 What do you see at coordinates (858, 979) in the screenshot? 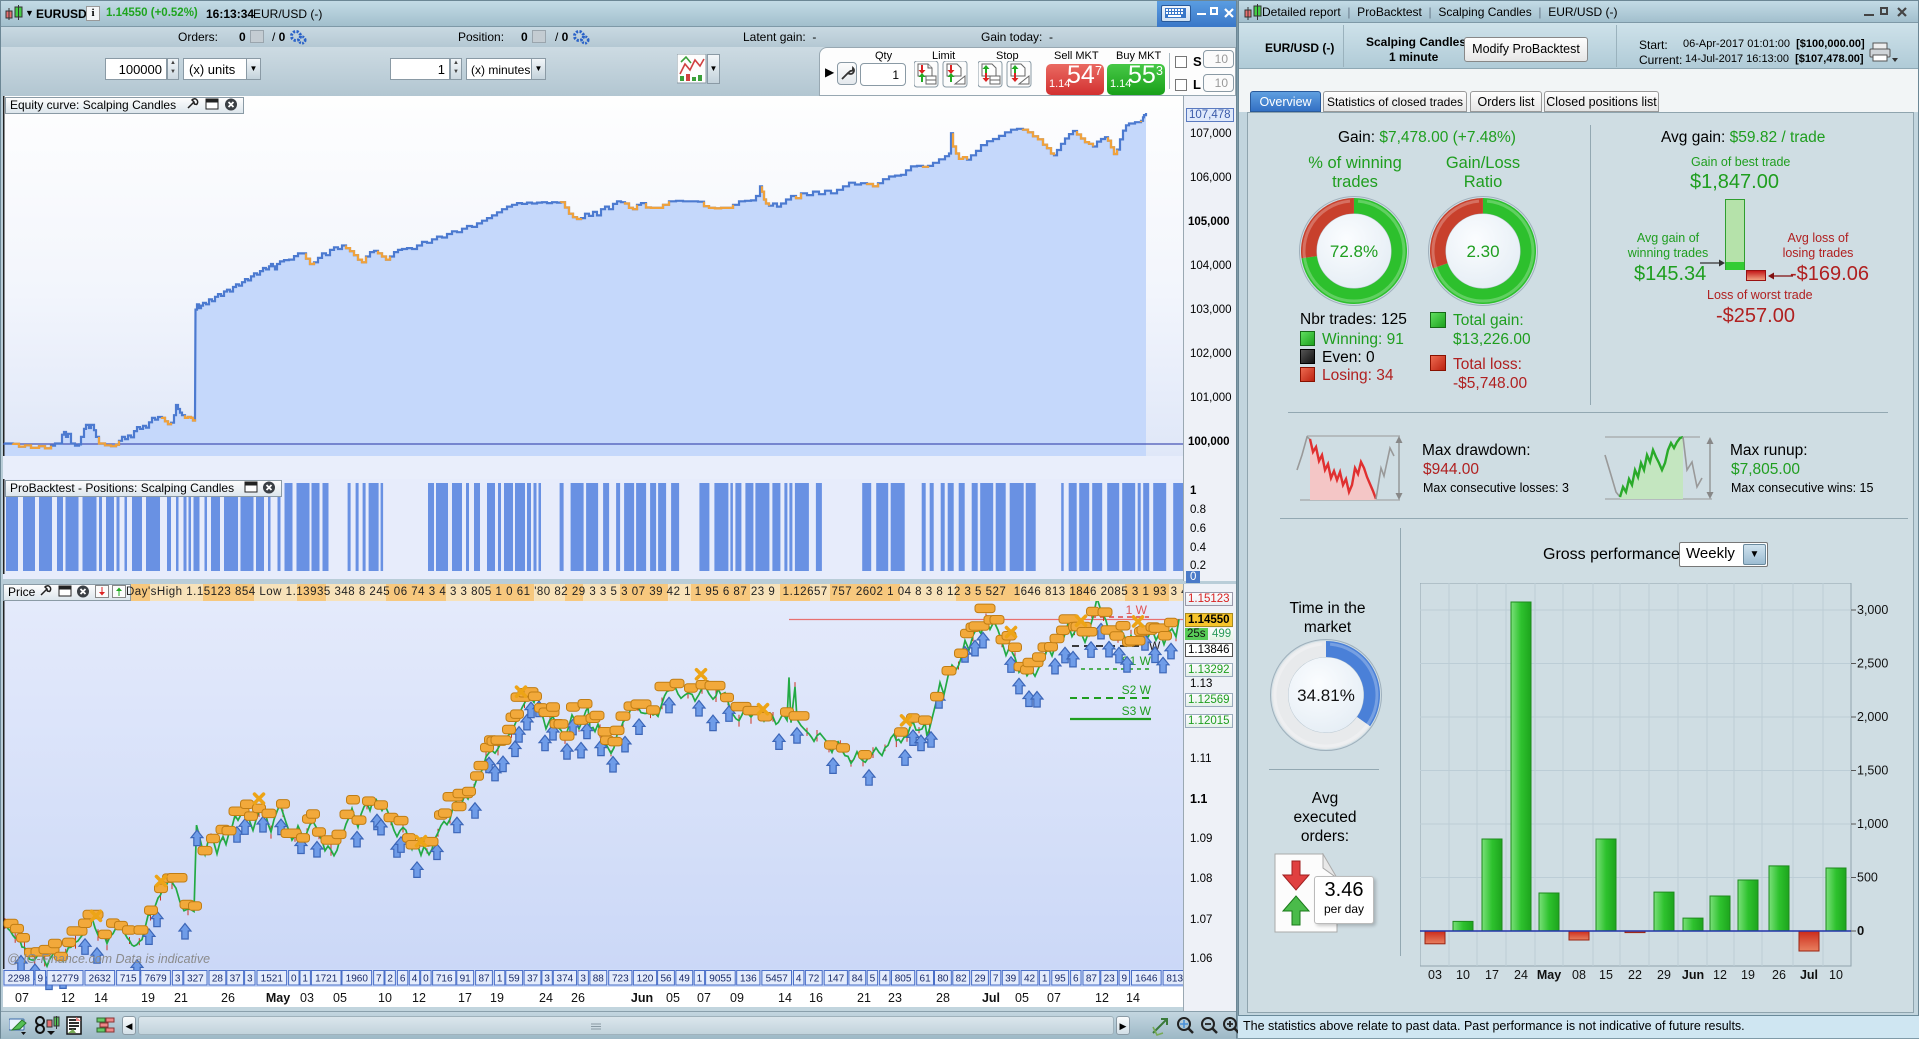
I see `svg-text: 84` at bounding box center [858, 979].